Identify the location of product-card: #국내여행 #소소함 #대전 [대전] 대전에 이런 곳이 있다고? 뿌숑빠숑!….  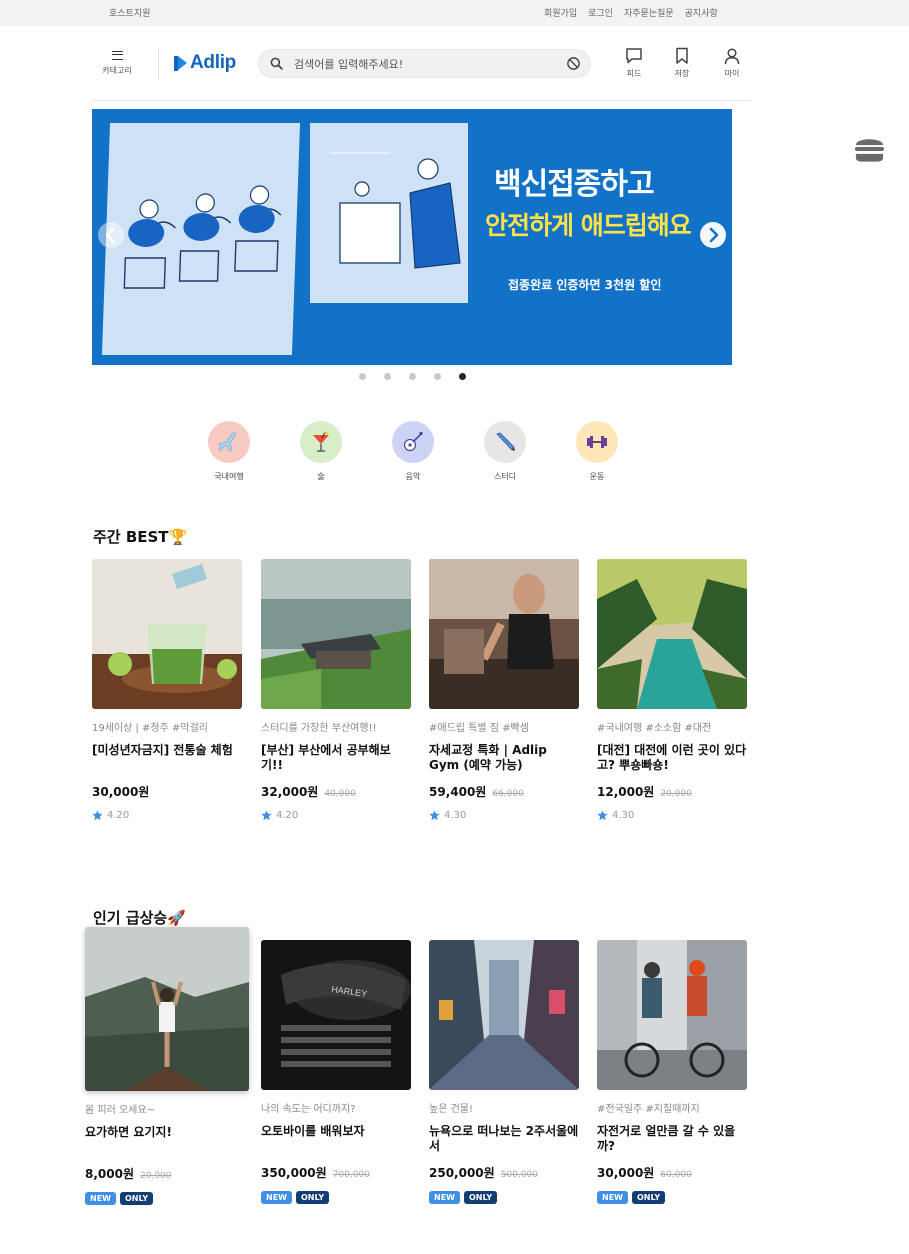
(672, 690).